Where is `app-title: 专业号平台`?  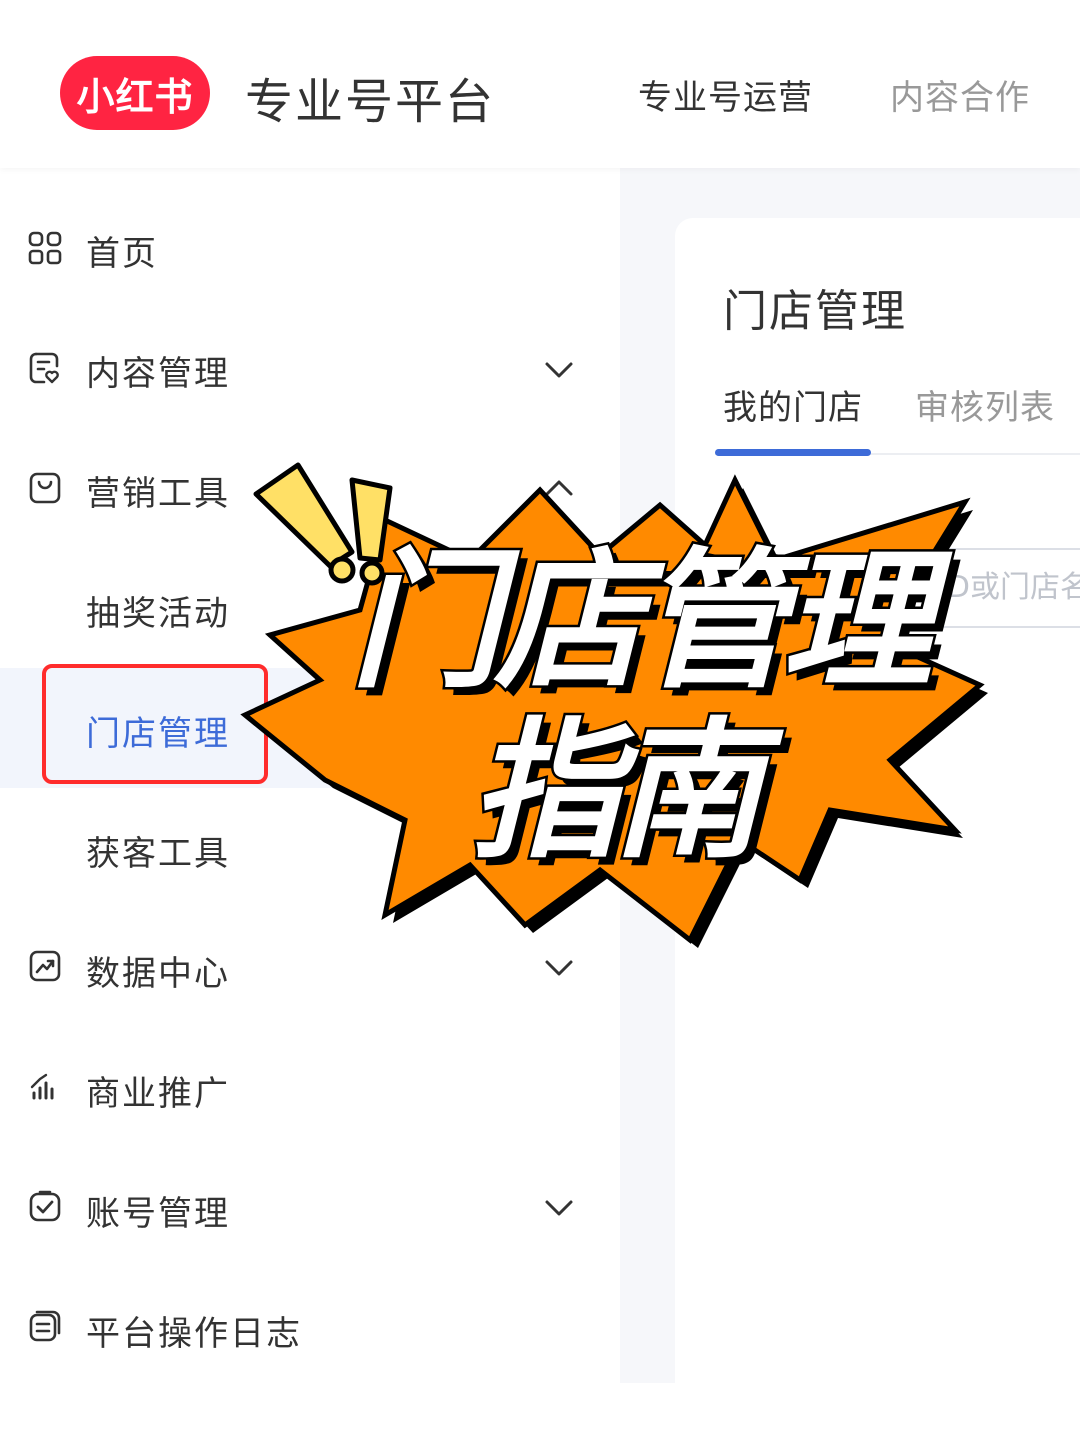 app-title: 专业号平台 is located at coordinates (370, 102).